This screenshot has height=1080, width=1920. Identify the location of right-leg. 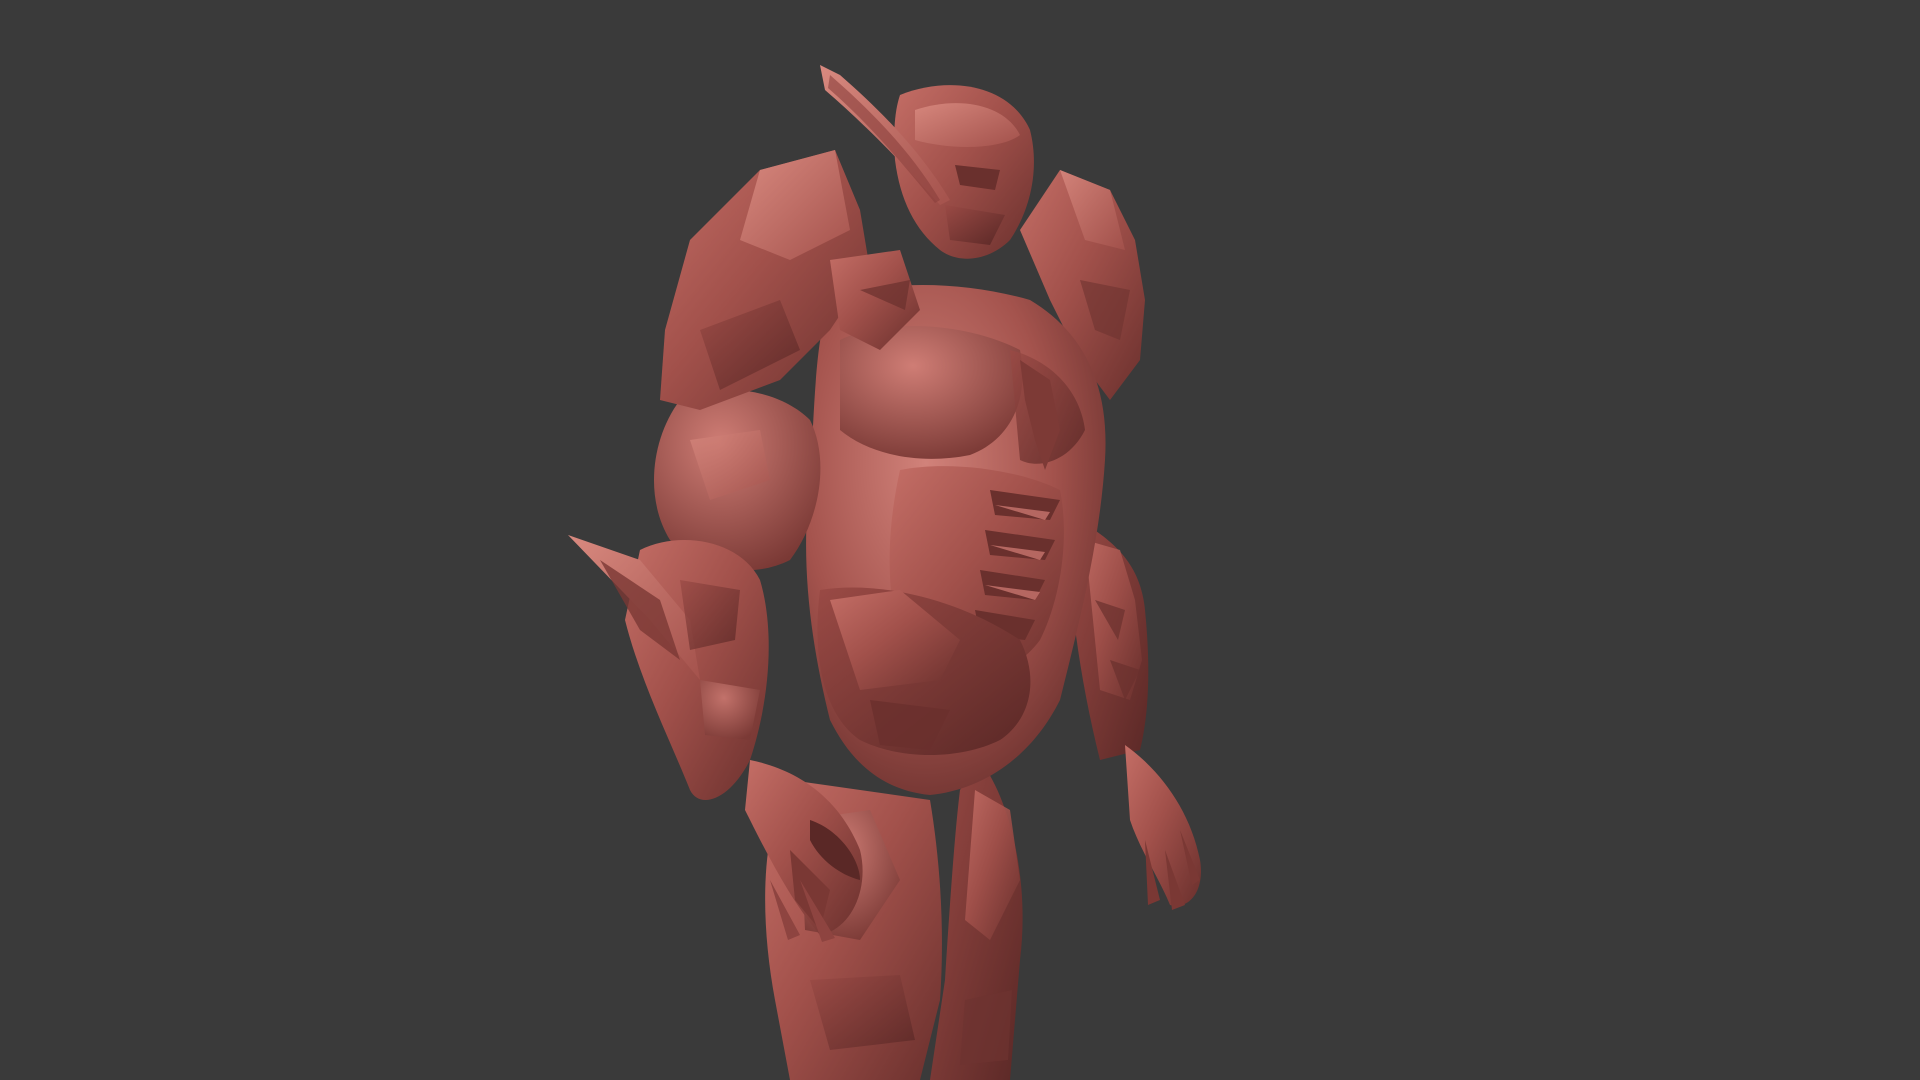
(976, 920).